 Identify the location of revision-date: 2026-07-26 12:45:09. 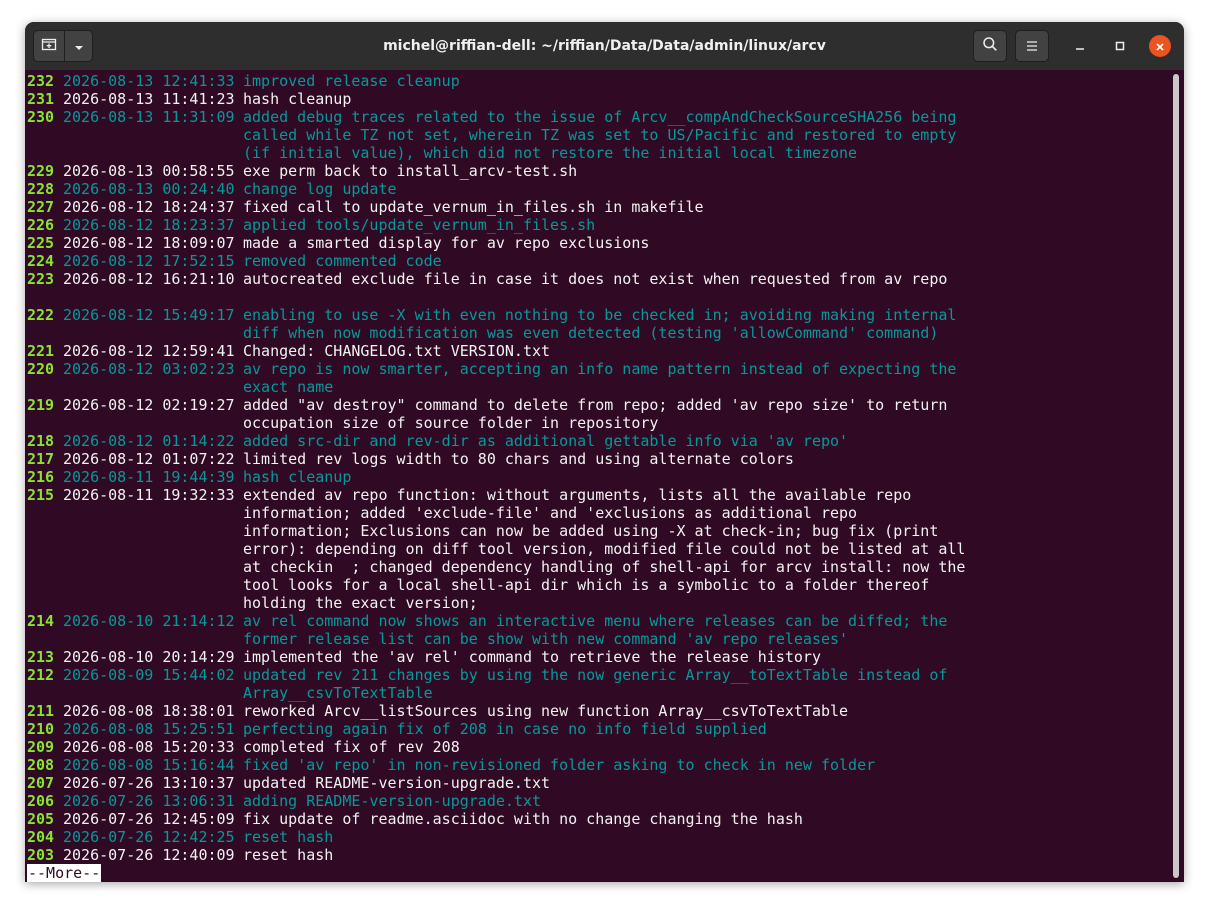
(149, 819).